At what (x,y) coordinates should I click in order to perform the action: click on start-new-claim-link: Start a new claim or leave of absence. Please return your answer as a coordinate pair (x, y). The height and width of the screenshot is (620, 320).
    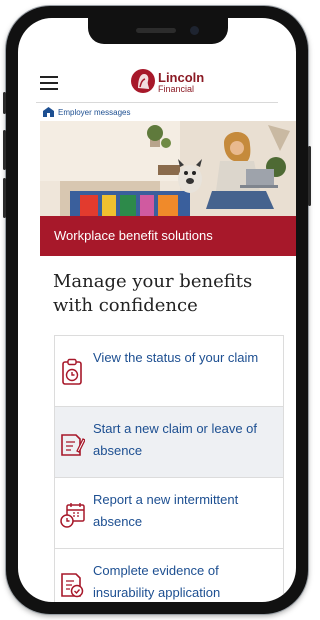
    Looking at the image, I should click on (169, 442).